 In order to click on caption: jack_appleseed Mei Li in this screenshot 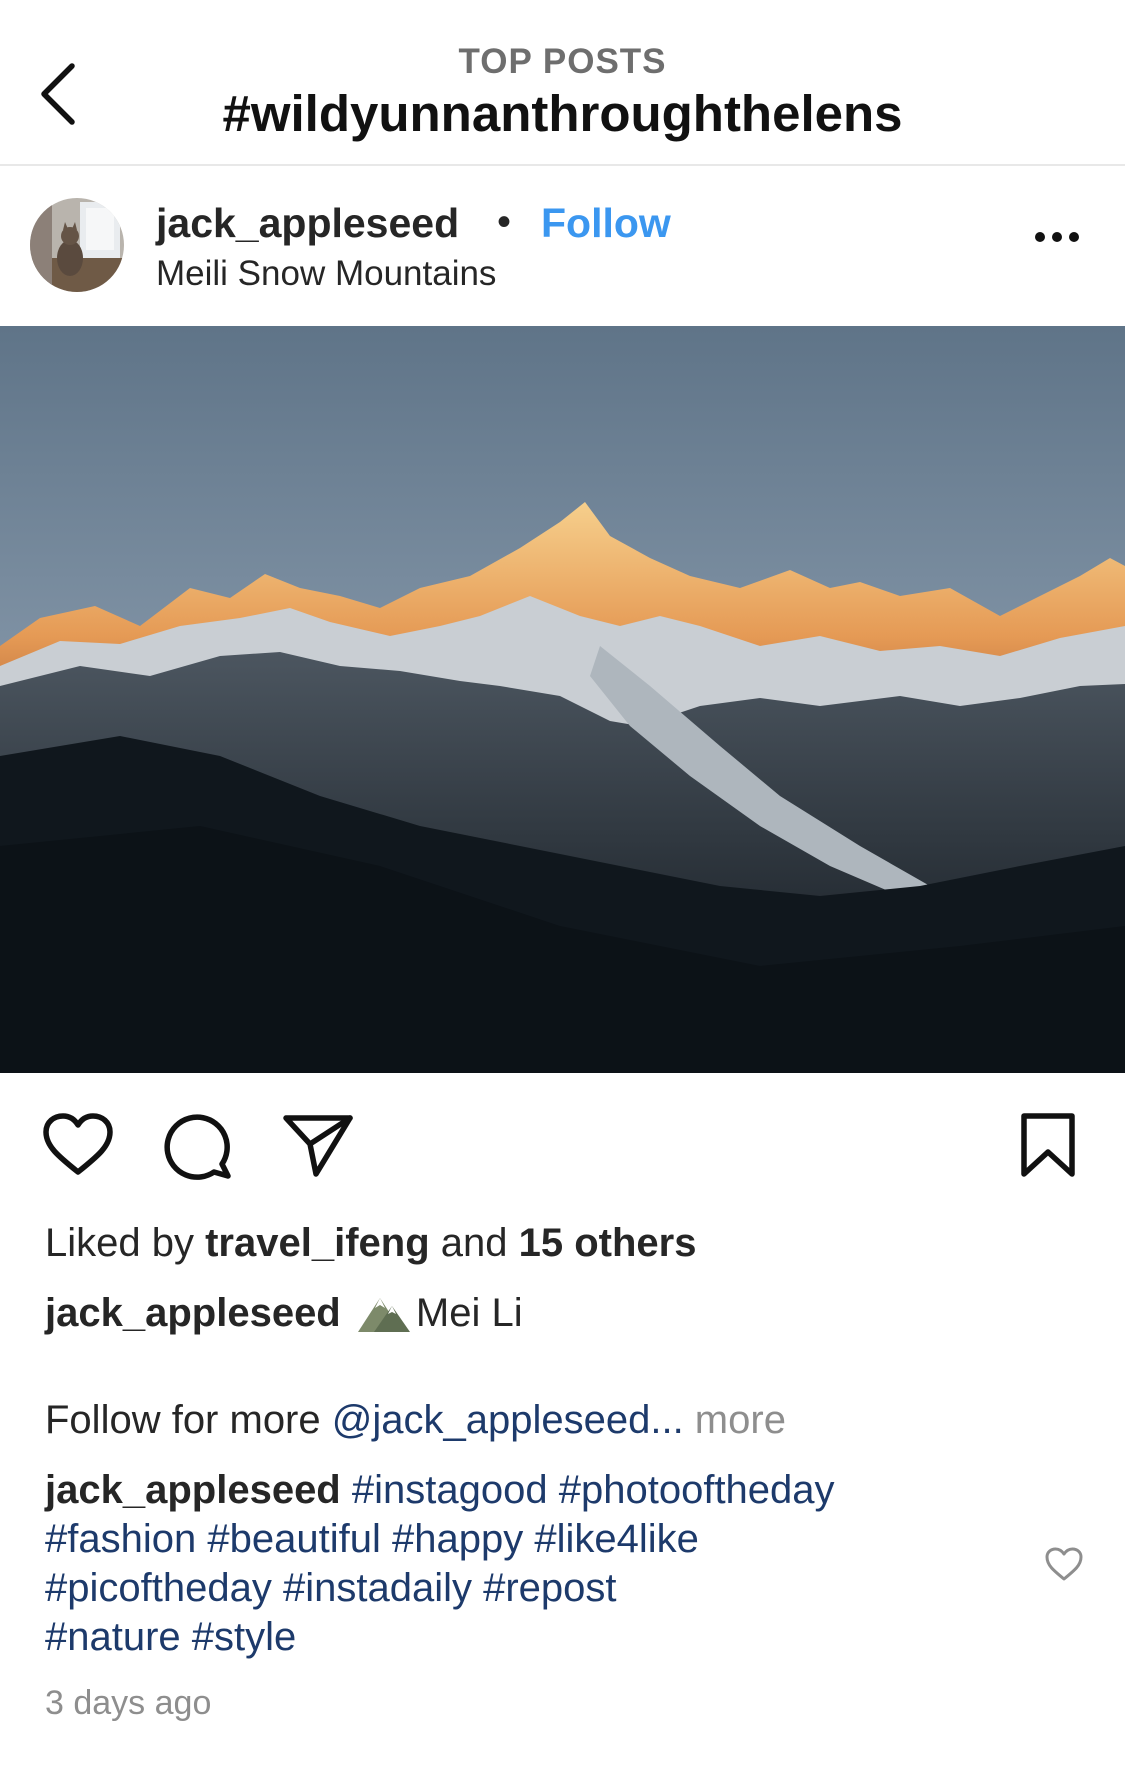, I will do `click(284, 1313)`.